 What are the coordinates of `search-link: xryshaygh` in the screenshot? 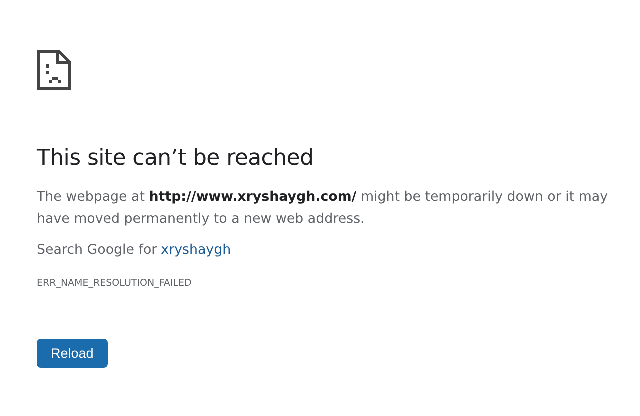 It's located at (196, 250).